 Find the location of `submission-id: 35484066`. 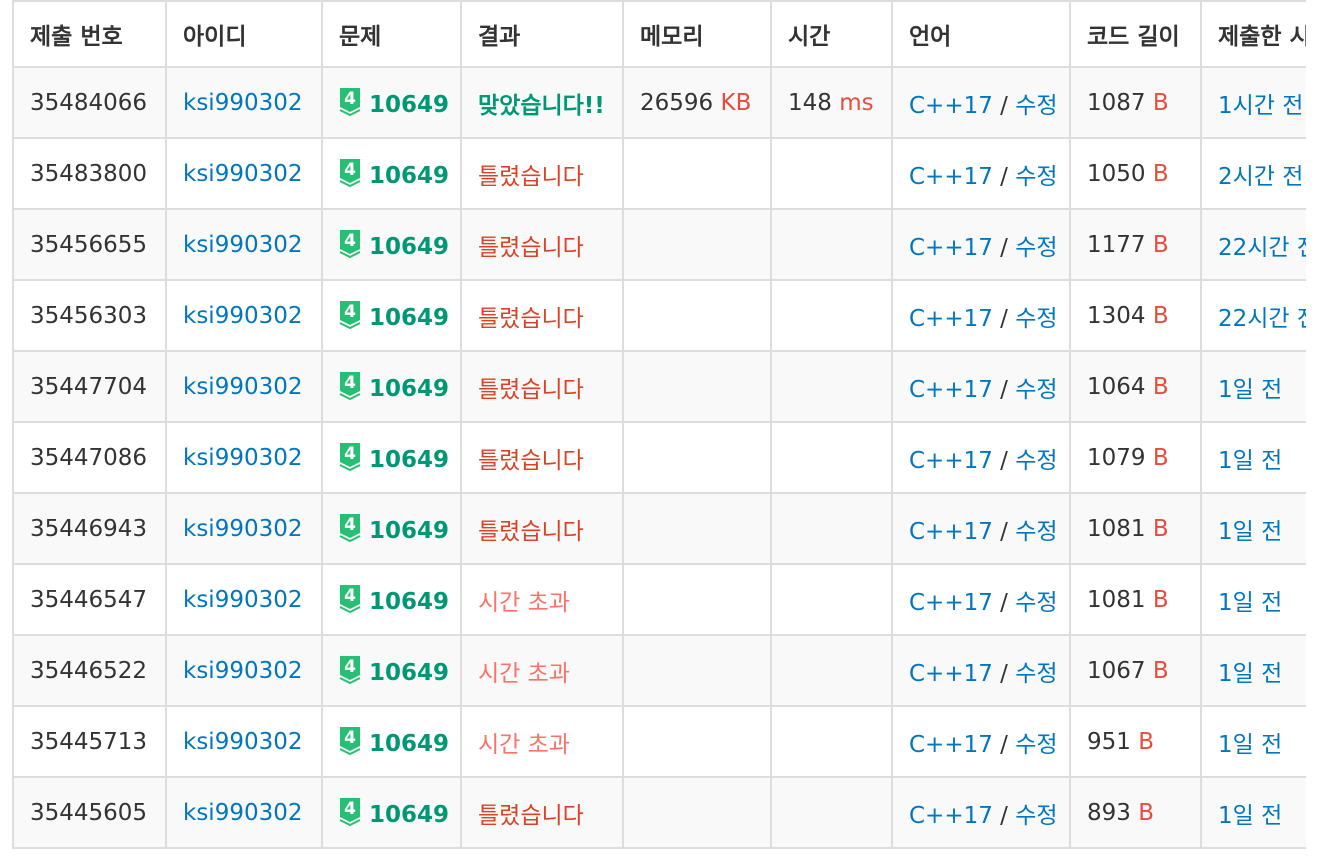

submission-id: 35484066 is located at coordinates (89, 102).